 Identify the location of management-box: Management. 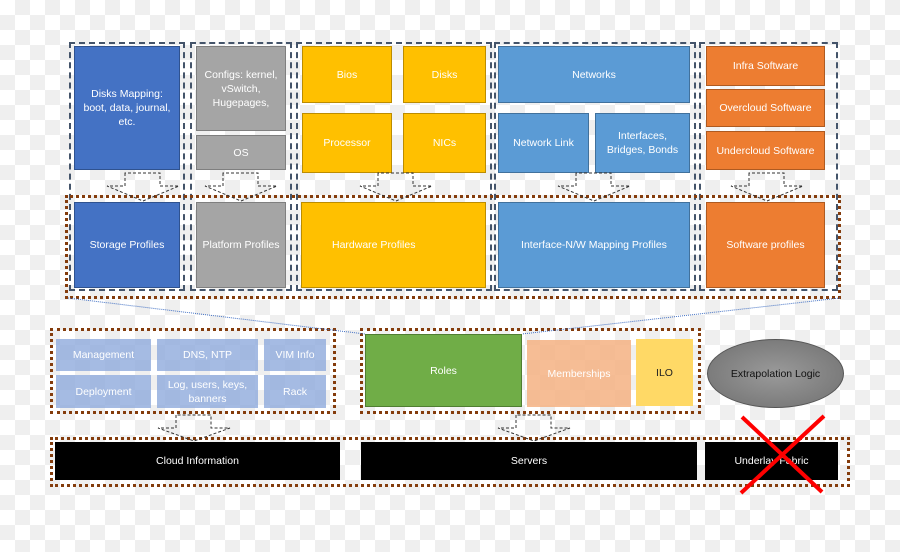
(103, 355).